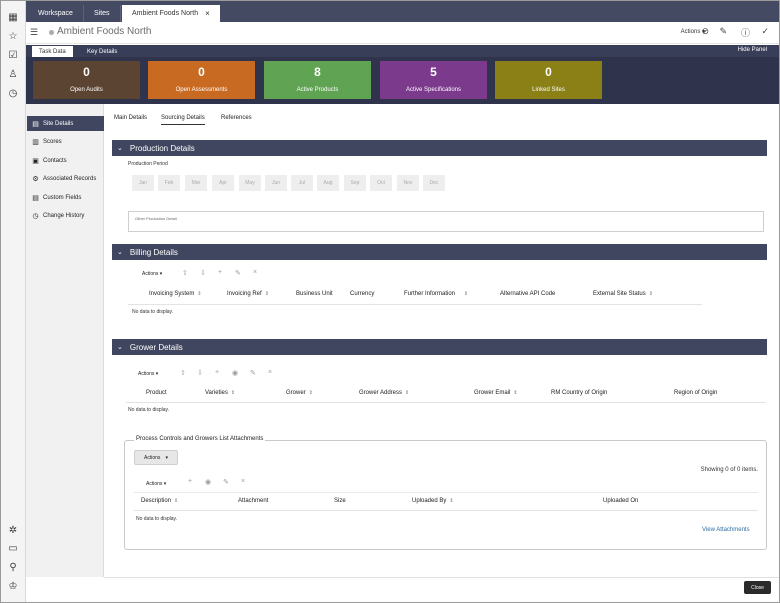 The height and width of the screenshot is (603, 780). Describe the element at coordinates (35, 124) in the screenshot. I see `site-details-icon: ▤` at that location.